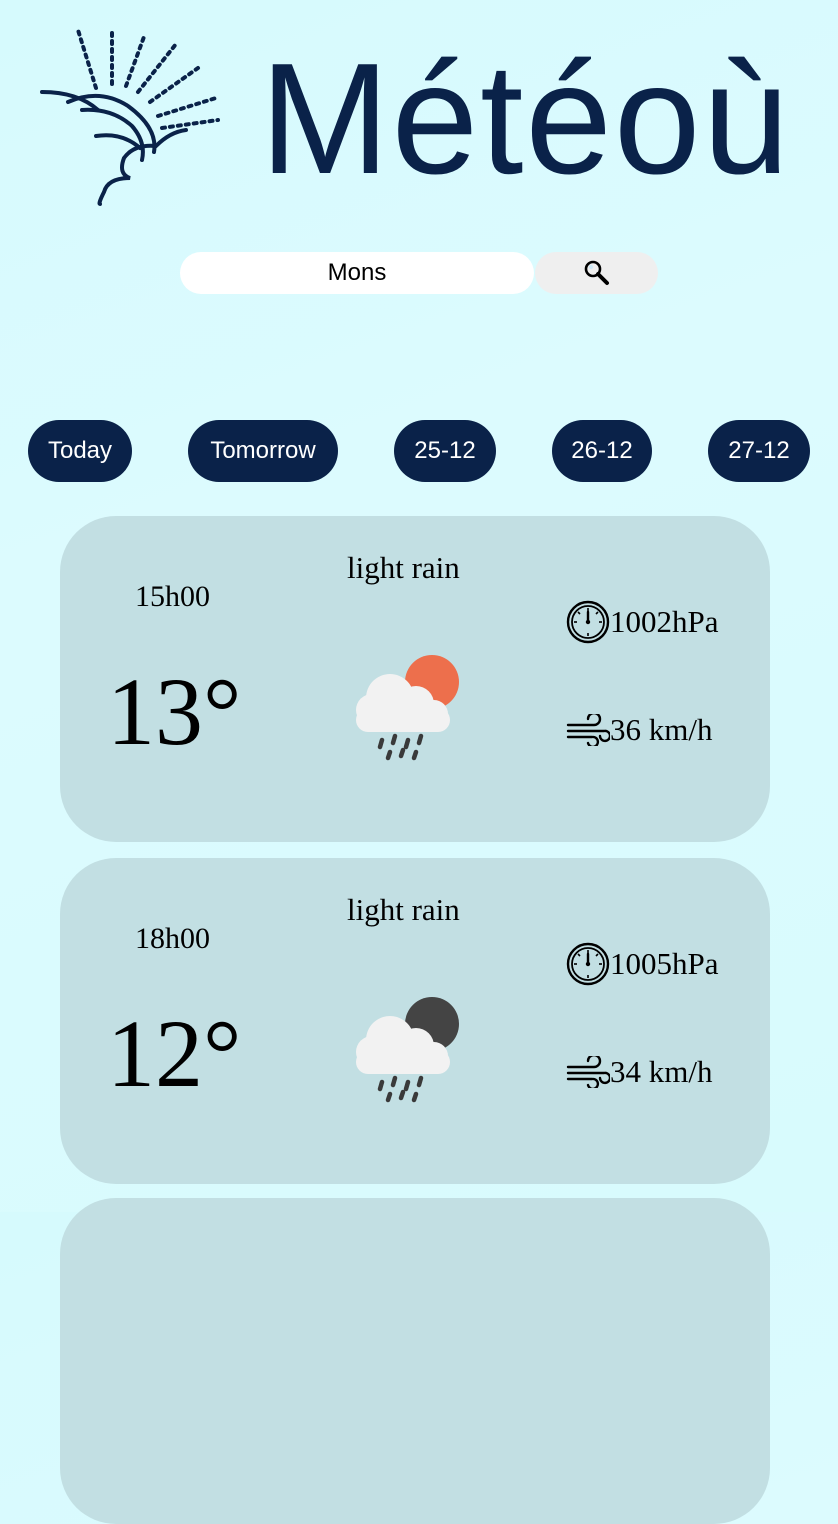  I want to click on rain-cloud-sun-icon, so click(407, 708).